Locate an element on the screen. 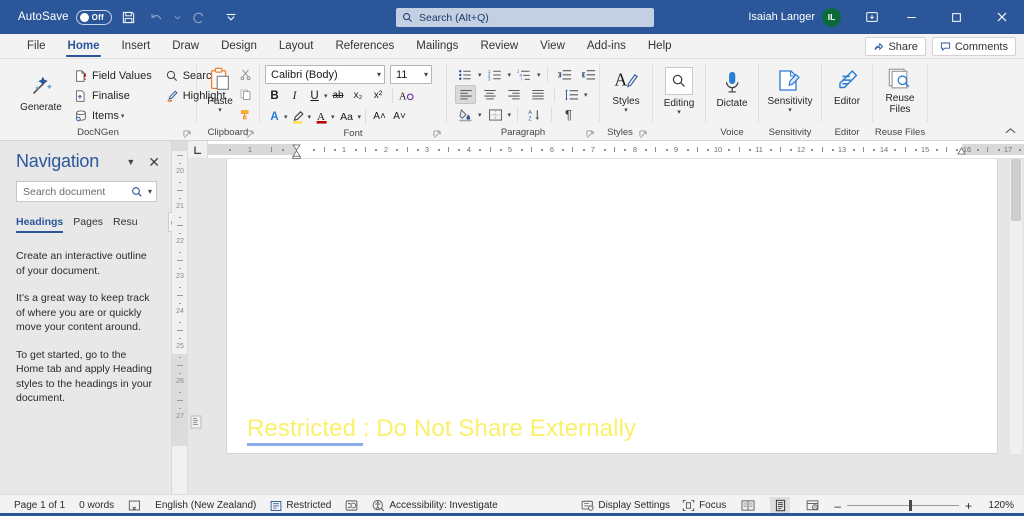 The height and width of the screenshot is (516, 1024). grow-font-button: A˄ is located at coordinates (379, 116).